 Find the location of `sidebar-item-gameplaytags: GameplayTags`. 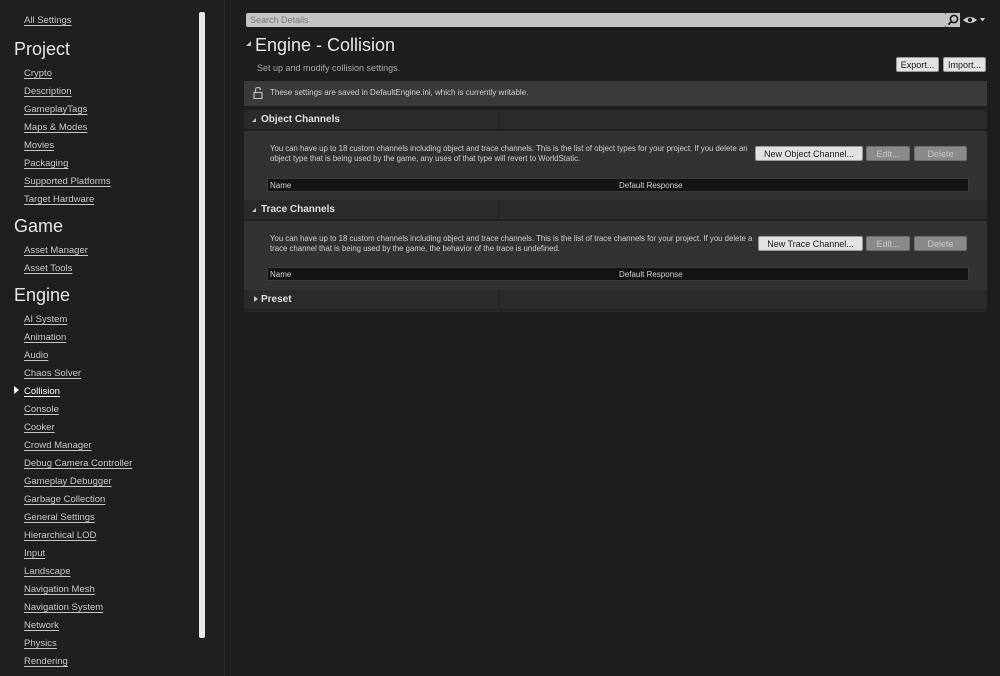

sidebar-item-gameplaytags: GameplayTags is located at coordinates (55, 109).